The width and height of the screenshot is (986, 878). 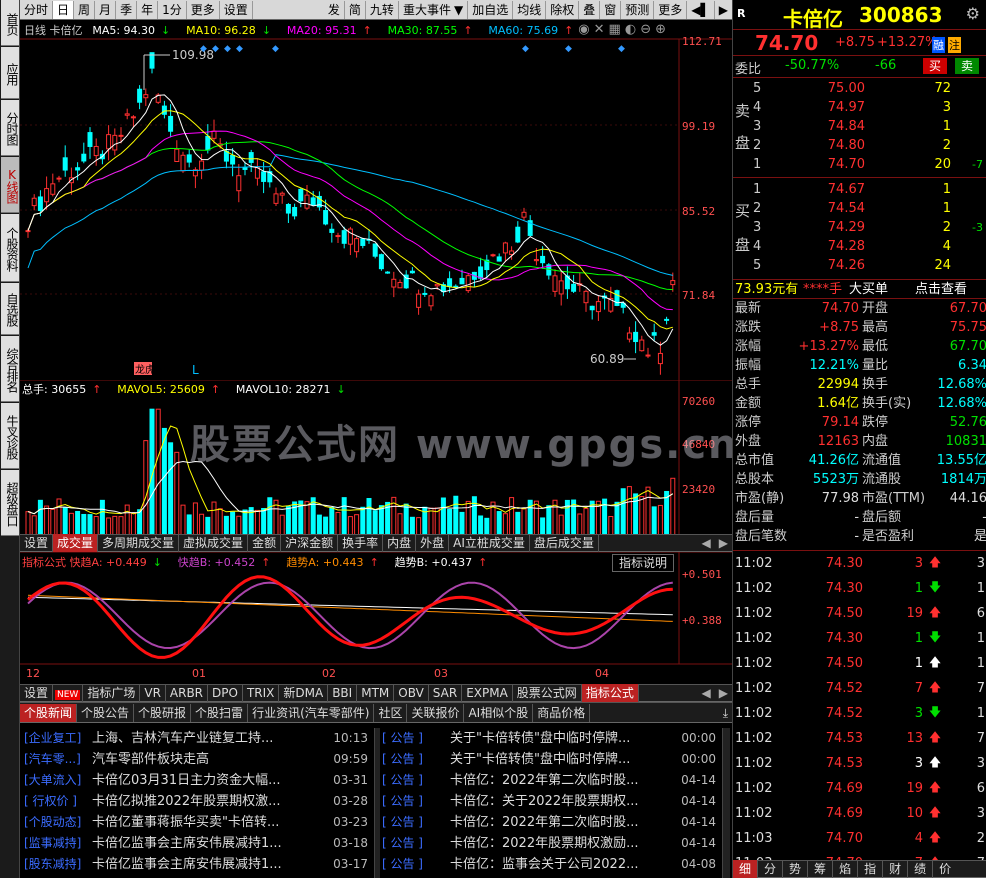 I want to click on newstab-research: 个股研报, so click(x=163, y=712).